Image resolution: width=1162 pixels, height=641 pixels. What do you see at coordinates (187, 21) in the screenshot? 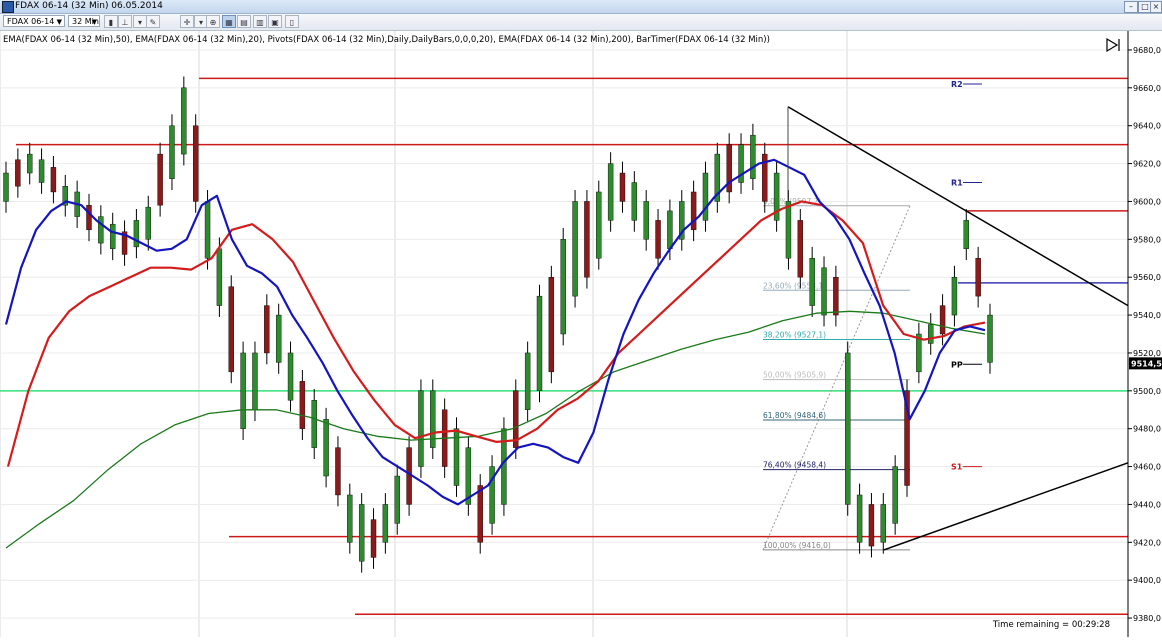
I see `crosshair-icon: ✛` at bounding box center [187, 21].